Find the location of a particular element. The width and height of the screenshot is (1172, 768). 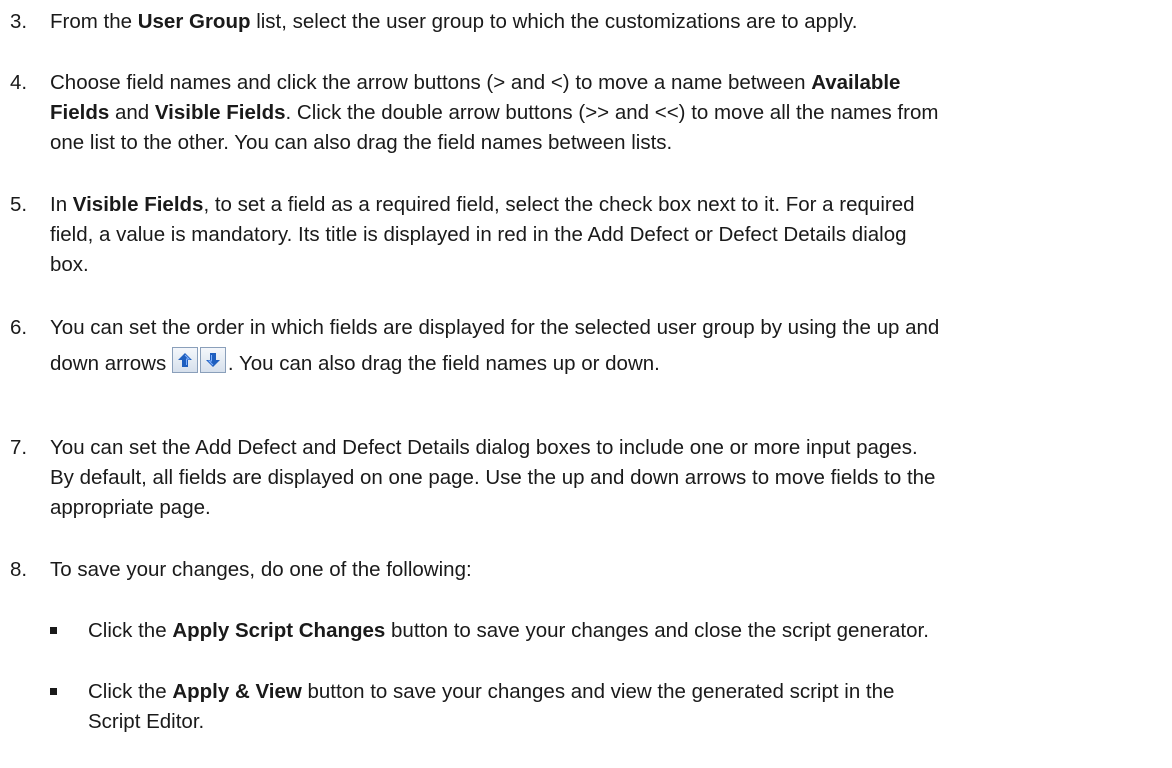

ui-term-user-group: User Group is located at coordinates (194, 21).